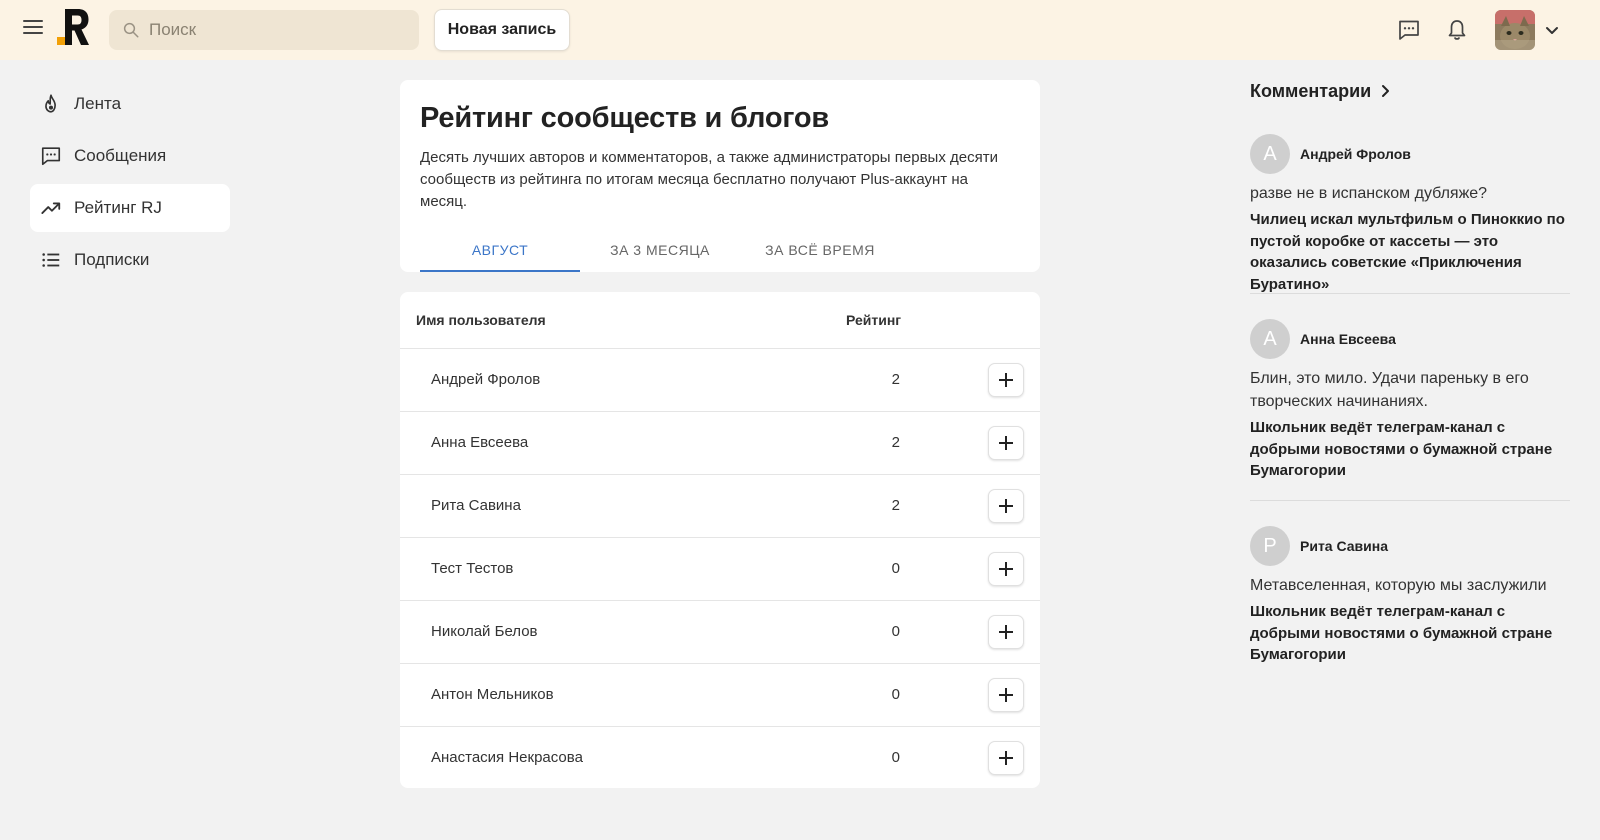 Image resolution: width=1600 pixels, height=840 pixels. What do you see at coordinates (1348, 339) in the screenshot?
I see `comment-author: Анна Евсеева` at bounding box center [1348, 339].